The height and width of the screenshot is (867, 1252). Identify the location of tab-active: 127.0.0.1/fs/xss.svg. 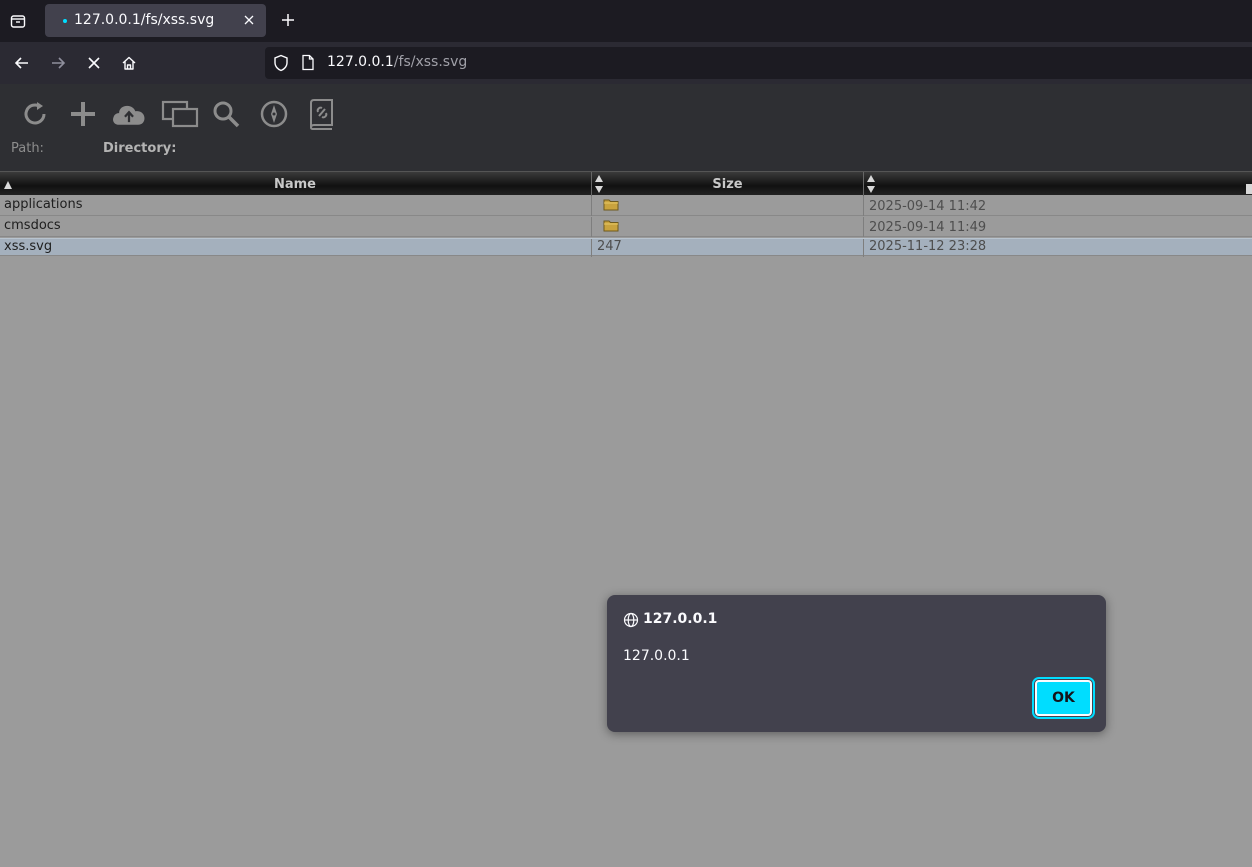
(155, 20).